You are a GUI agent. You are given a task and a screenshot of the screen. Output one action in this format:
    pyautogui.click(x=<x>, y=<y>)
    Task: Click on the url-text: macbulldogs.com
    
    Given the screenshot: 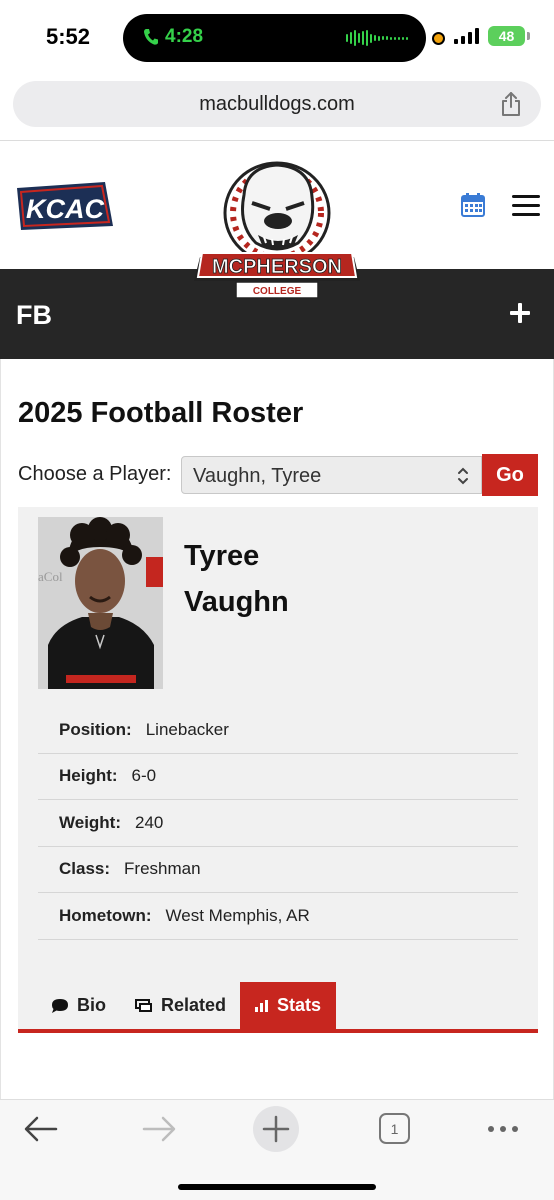 What is the action you would take?
    pyautogui.click(x=277, y=104)
    